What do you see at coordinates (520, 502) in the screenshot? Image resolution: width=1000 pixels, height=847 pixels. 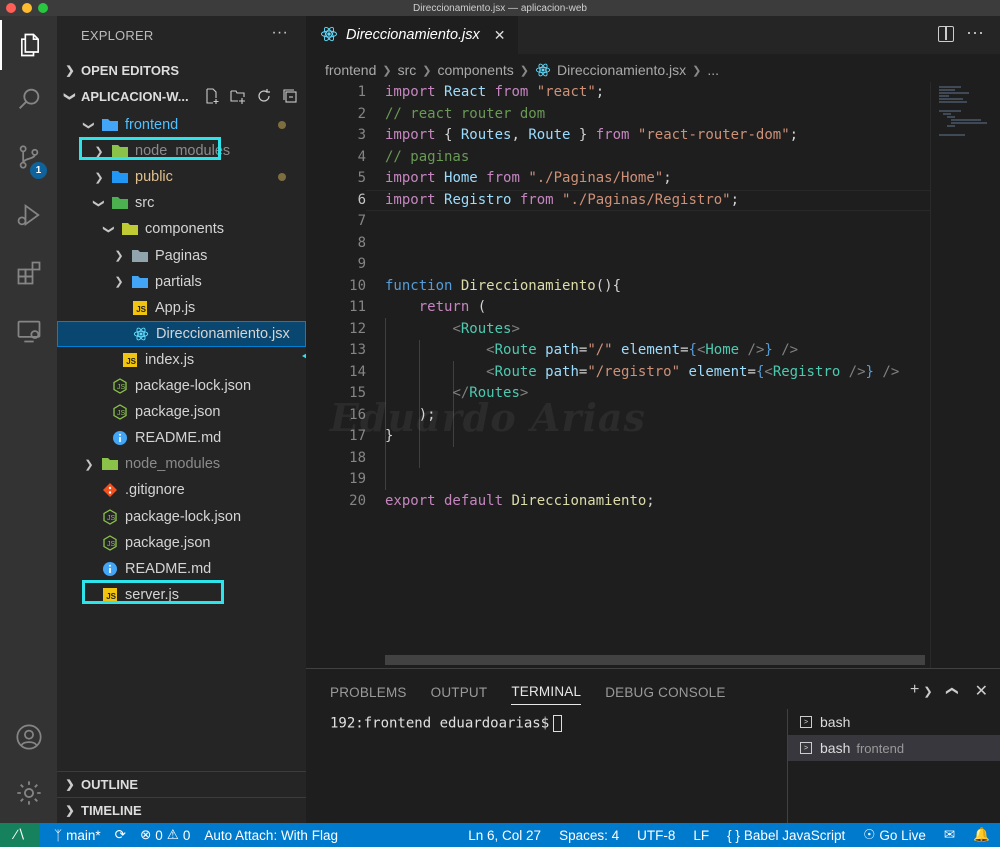 I see `code-line: export default Direccionamiento;` at bounding box center [520, 502].